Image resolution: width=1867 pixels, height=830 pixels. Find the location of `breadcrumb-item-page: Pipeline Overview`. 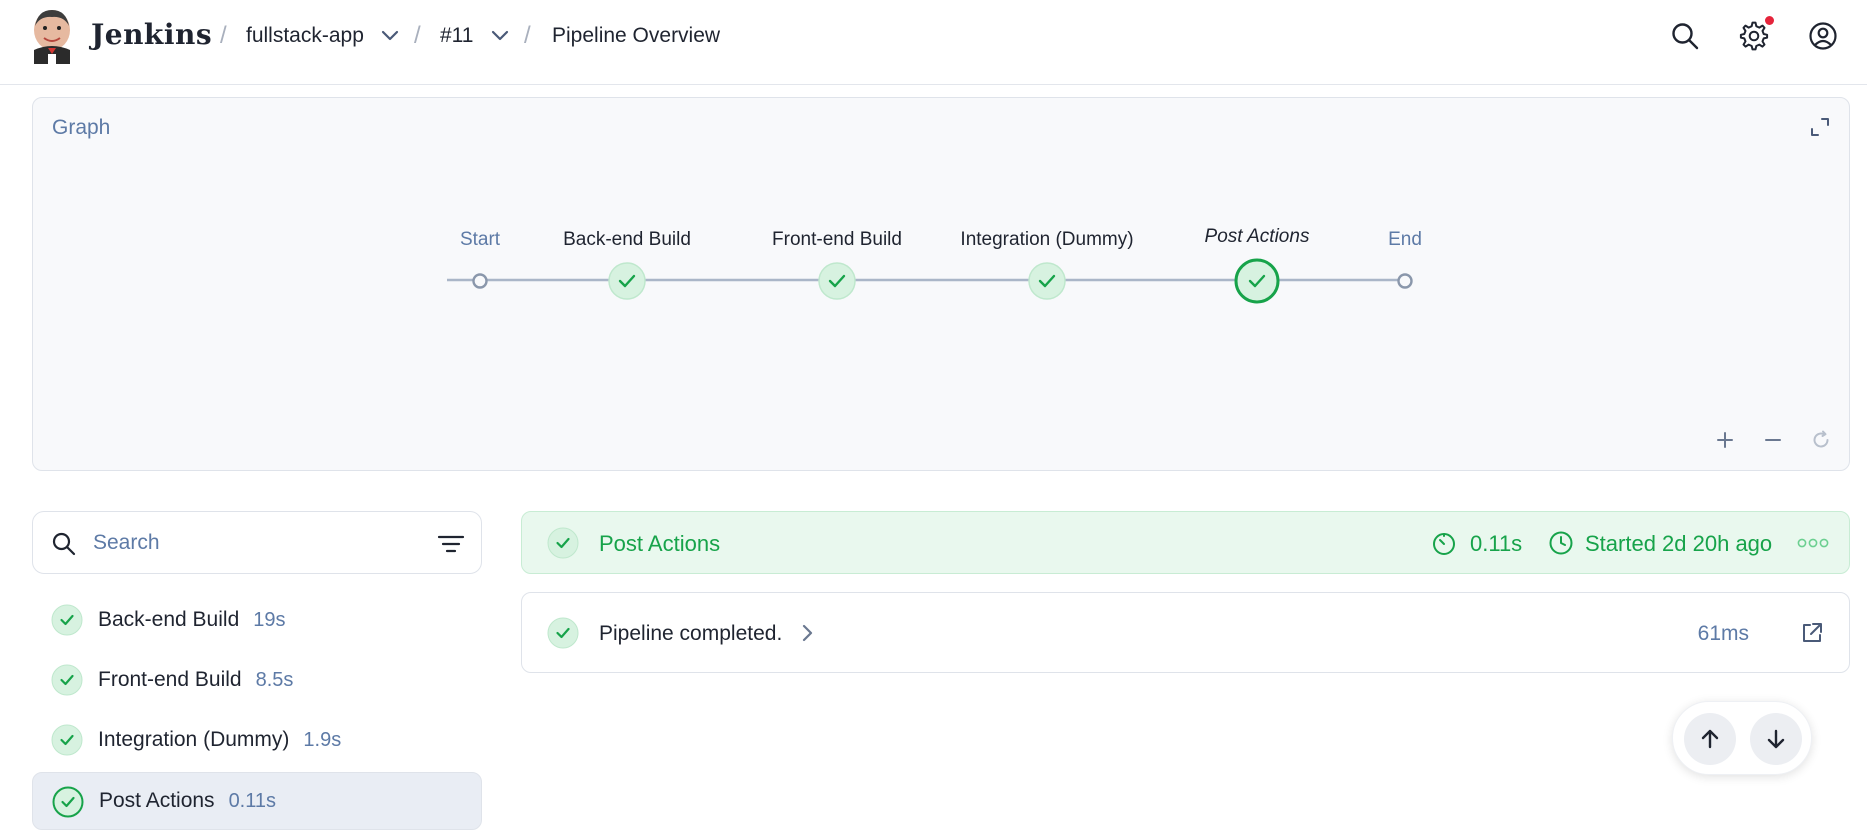

breadcrumb-item-page: Pipeline Overview is located at coordinates (636, 35).